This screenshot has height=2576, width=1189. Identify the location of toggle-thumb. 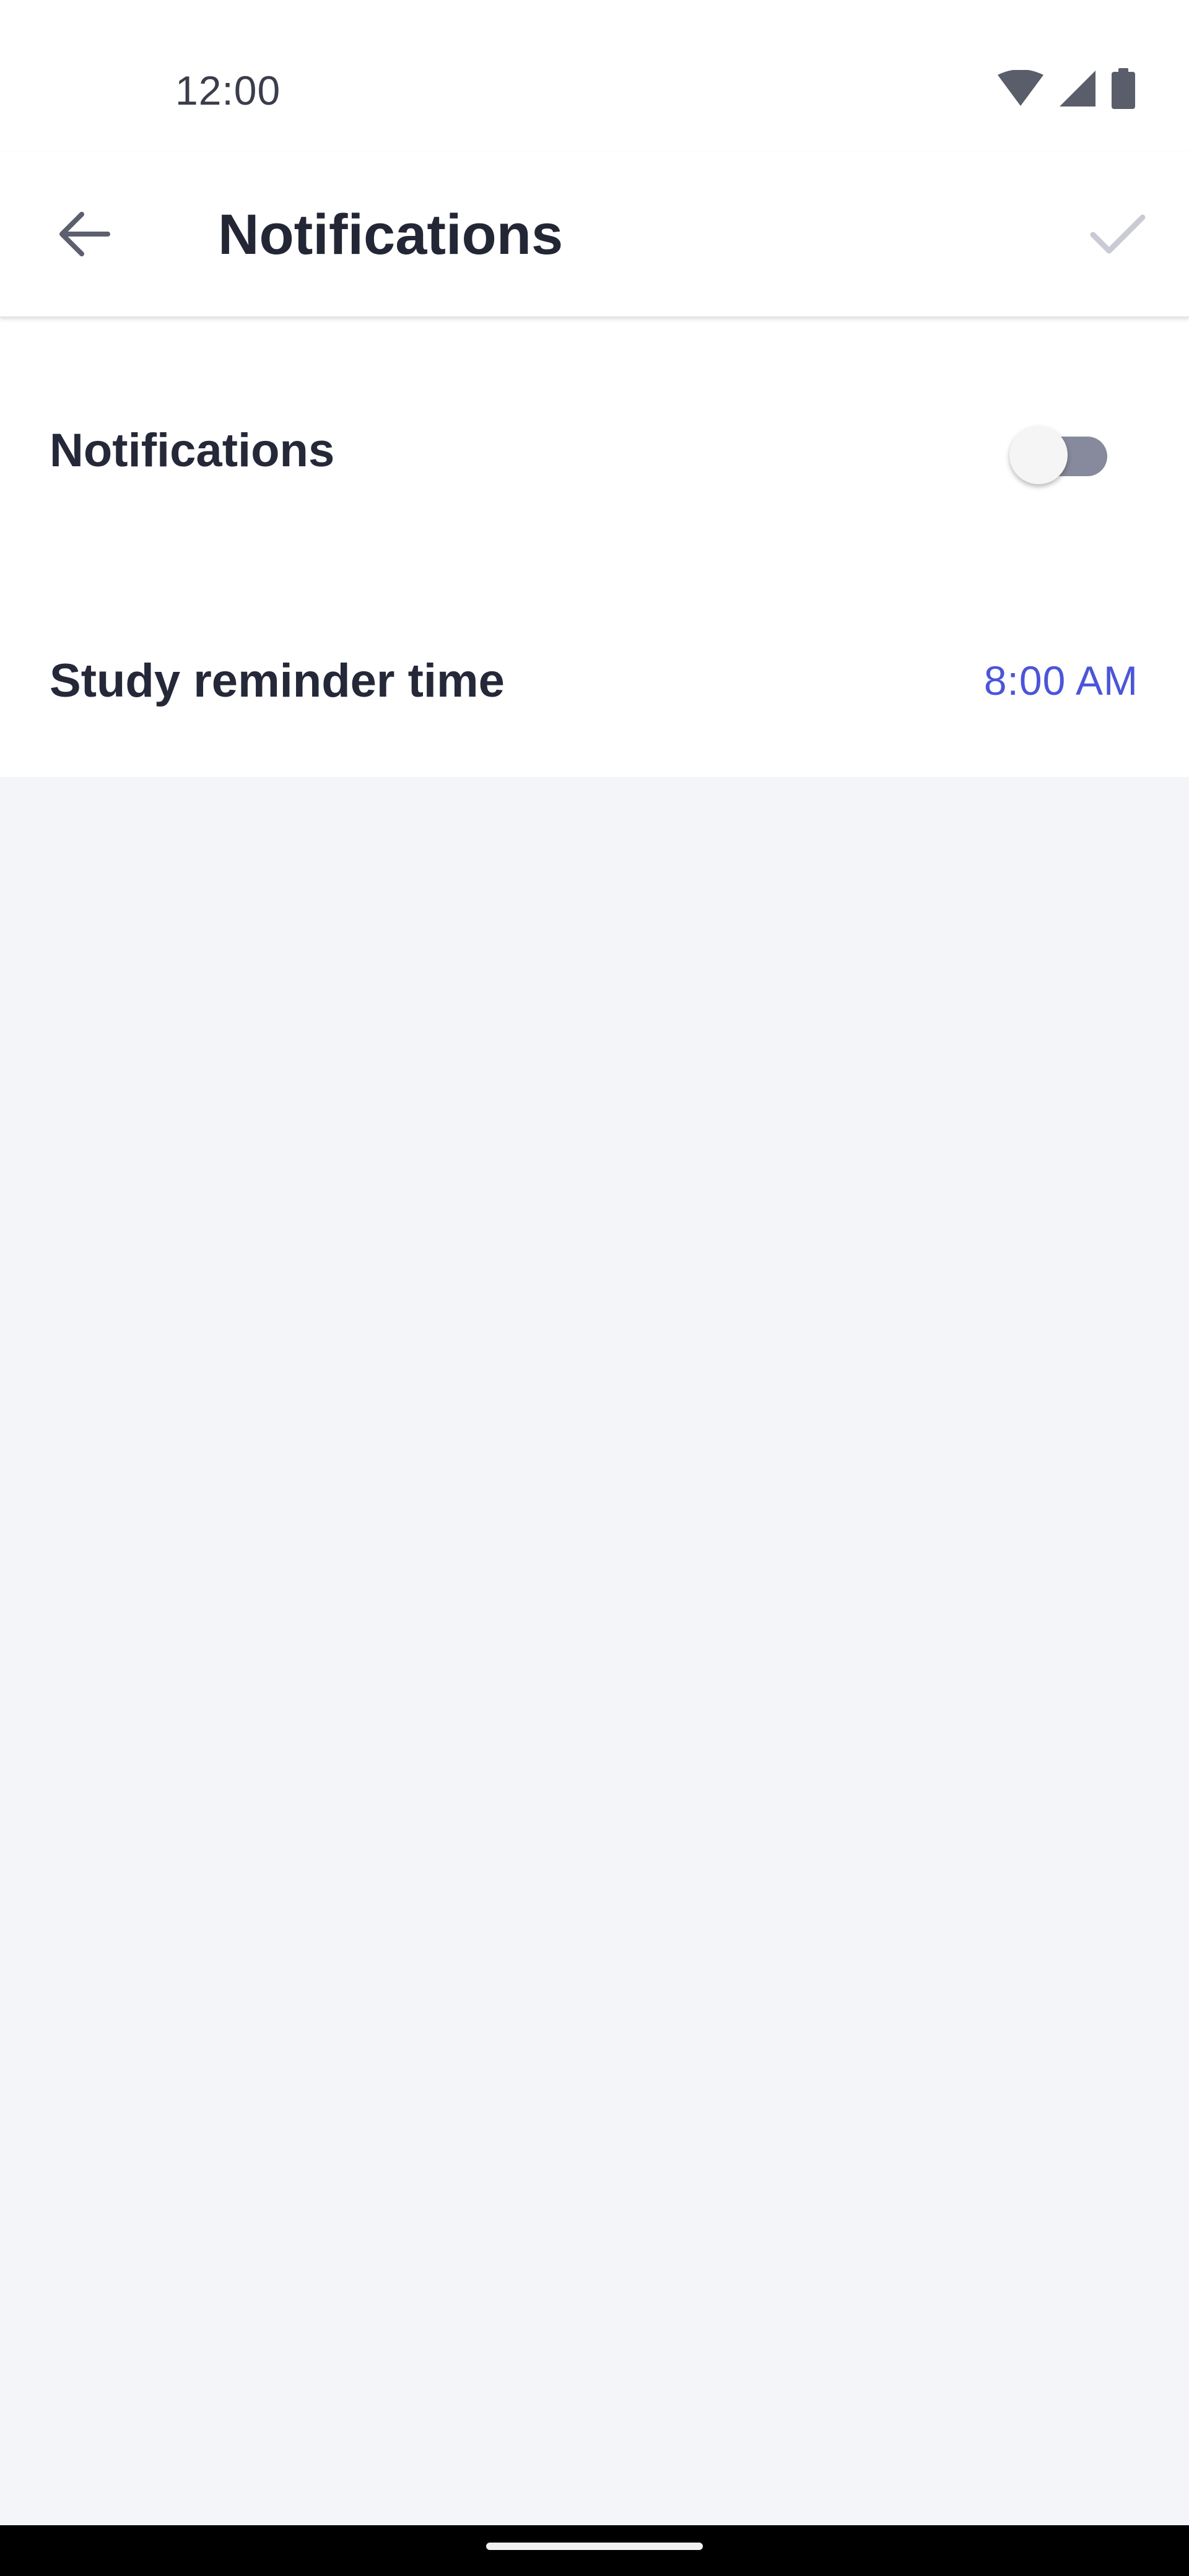
(1038, 455).